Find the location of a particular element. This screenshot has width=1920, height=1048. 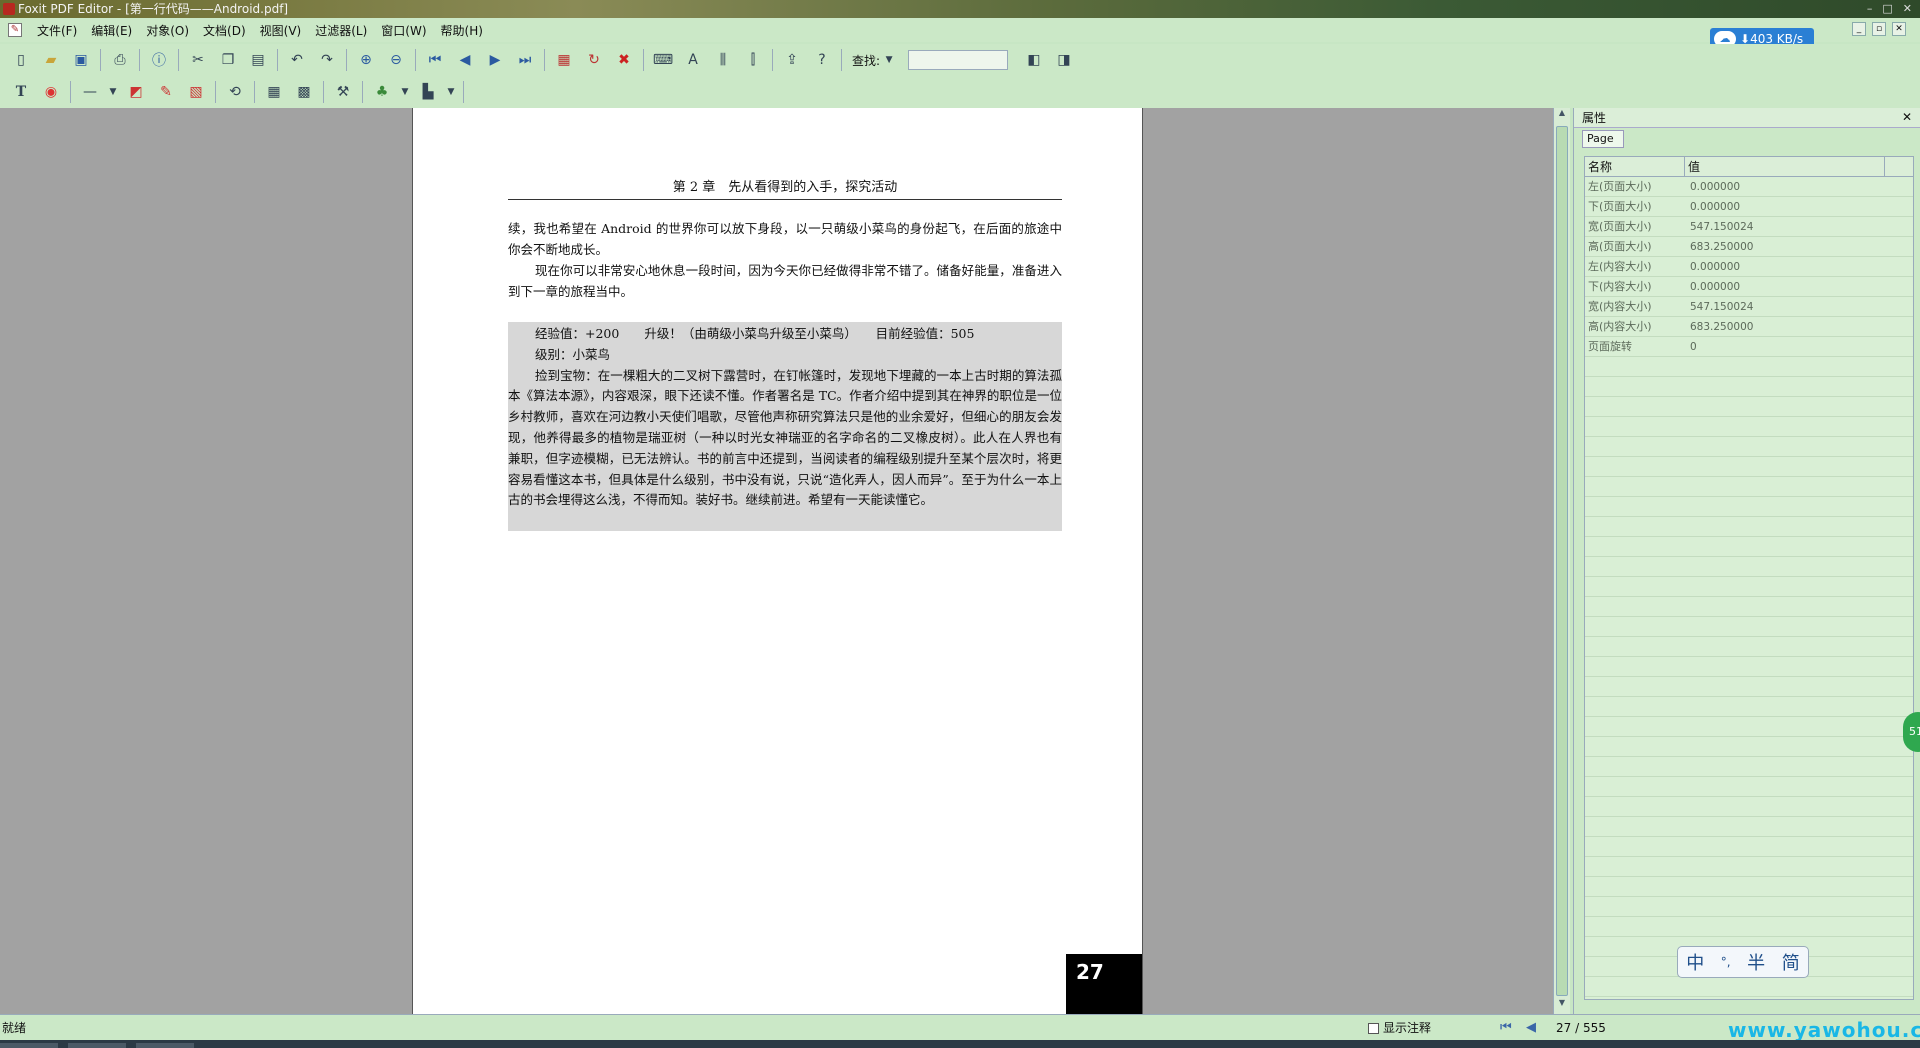

arrange-dropdown-icon: ▼ is located at coordinates (451, 92).